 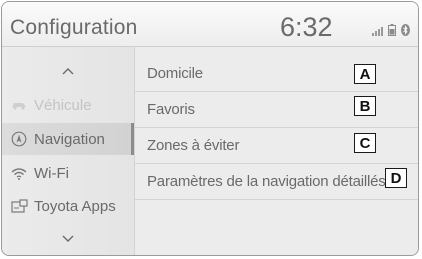 What do you see at coordinates (19, 105) in the screenshot?
I see `car-icon` at bounding box center [19, 105].